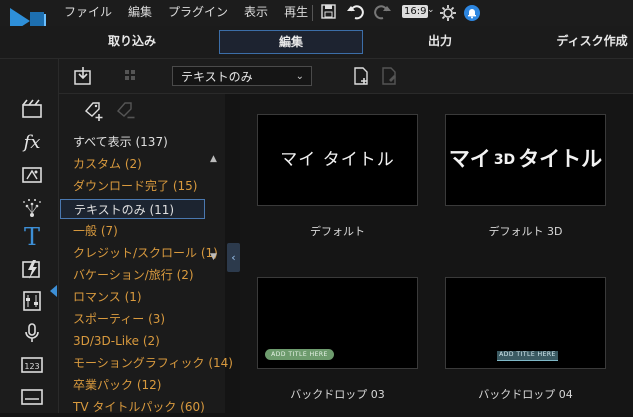  I want to click on main-menu: ファイル 編集 プラグイン 表示 再生, so click(188, 12).